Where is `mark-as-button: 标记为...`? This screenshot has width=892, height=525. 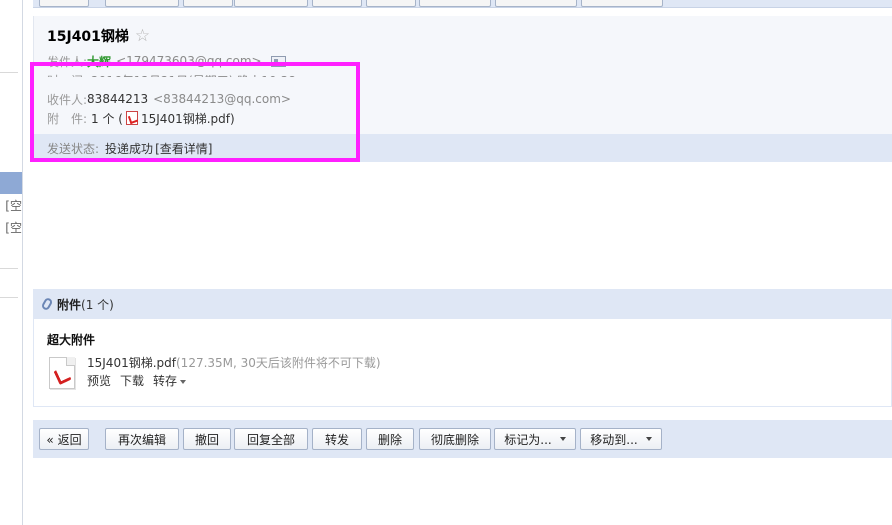 mark-as-button: 标记为... is located at coordinates (535, 439).